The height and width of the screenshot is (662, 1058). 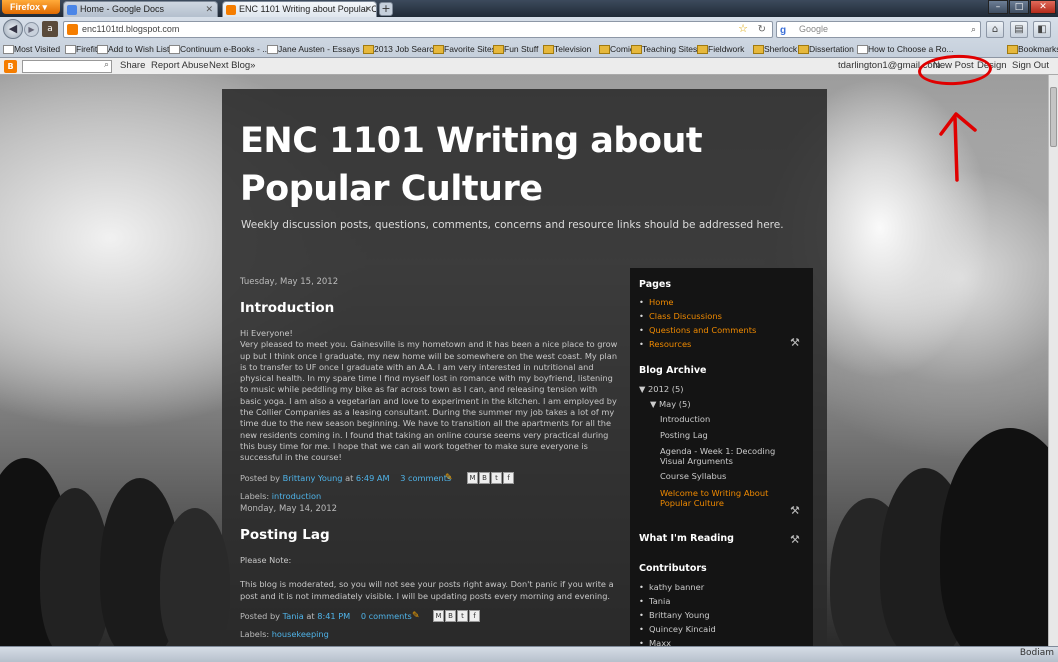 What do you see at coordinates (132, 65) in the screenshot?
I see `share-link: Share` at bounding box center [132, 65].